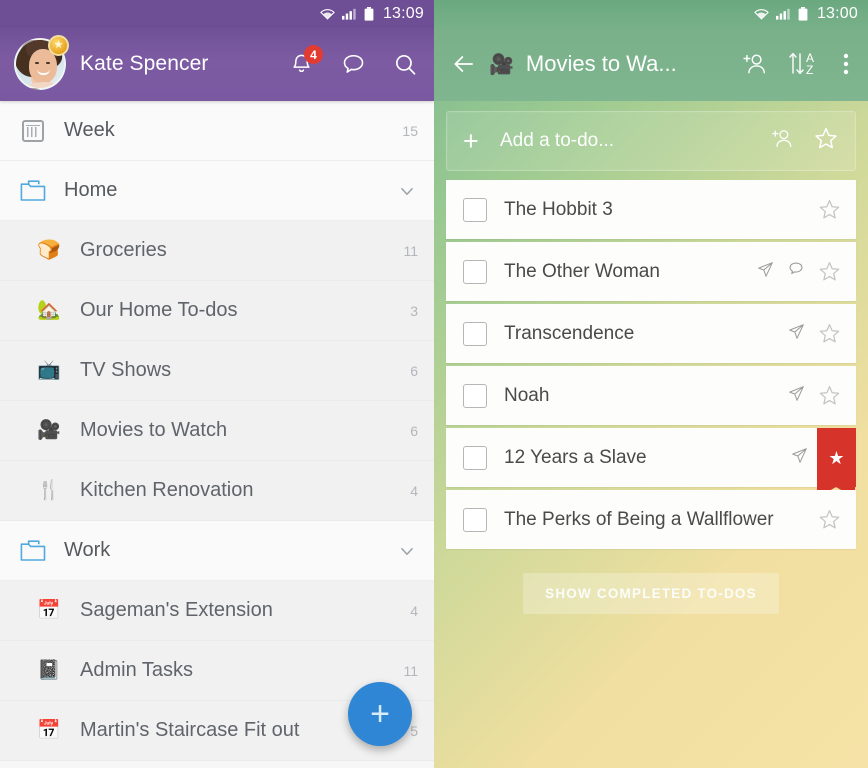 Image resolution: width=868 pixels, height=768 pixels. What do you see at coordinates (217, 131) in the screenshot?
I see `sidebar-item-week: Week 15` at bounding box center [217, 131].